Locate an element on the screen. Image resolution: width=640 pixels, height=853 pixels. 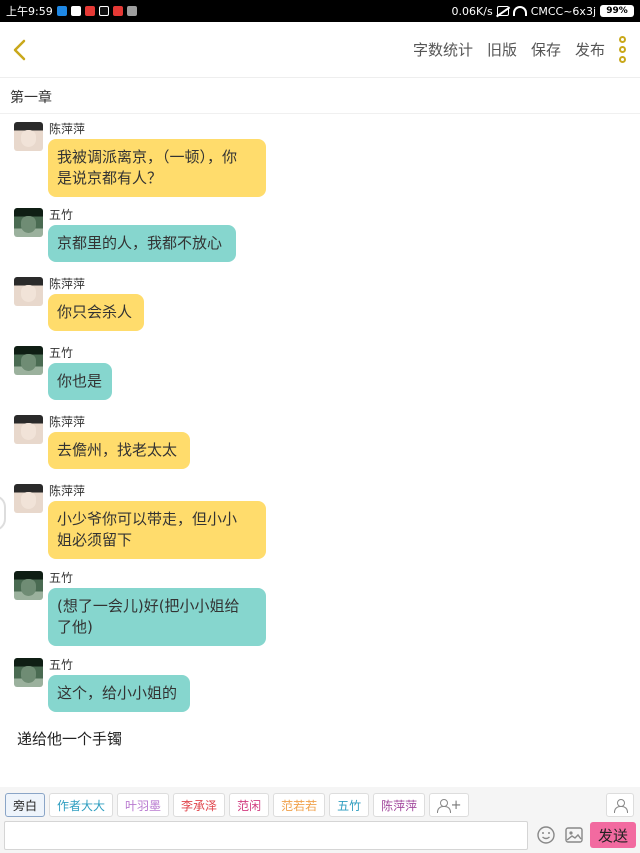
emoji-icon is located at coordinates (546, 835).